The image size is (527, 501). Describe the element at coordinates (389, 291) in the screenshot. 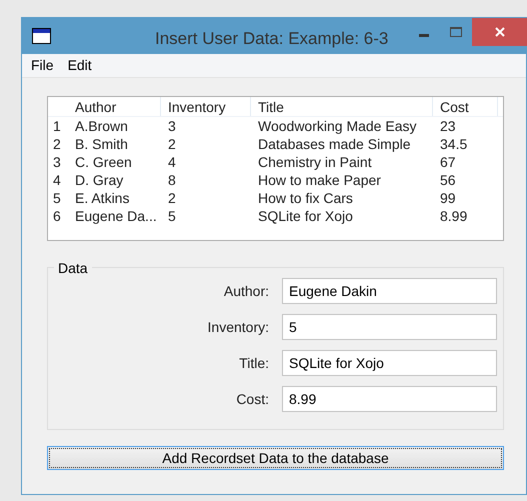

I see `input-field: Eugene Dakin` at that location.